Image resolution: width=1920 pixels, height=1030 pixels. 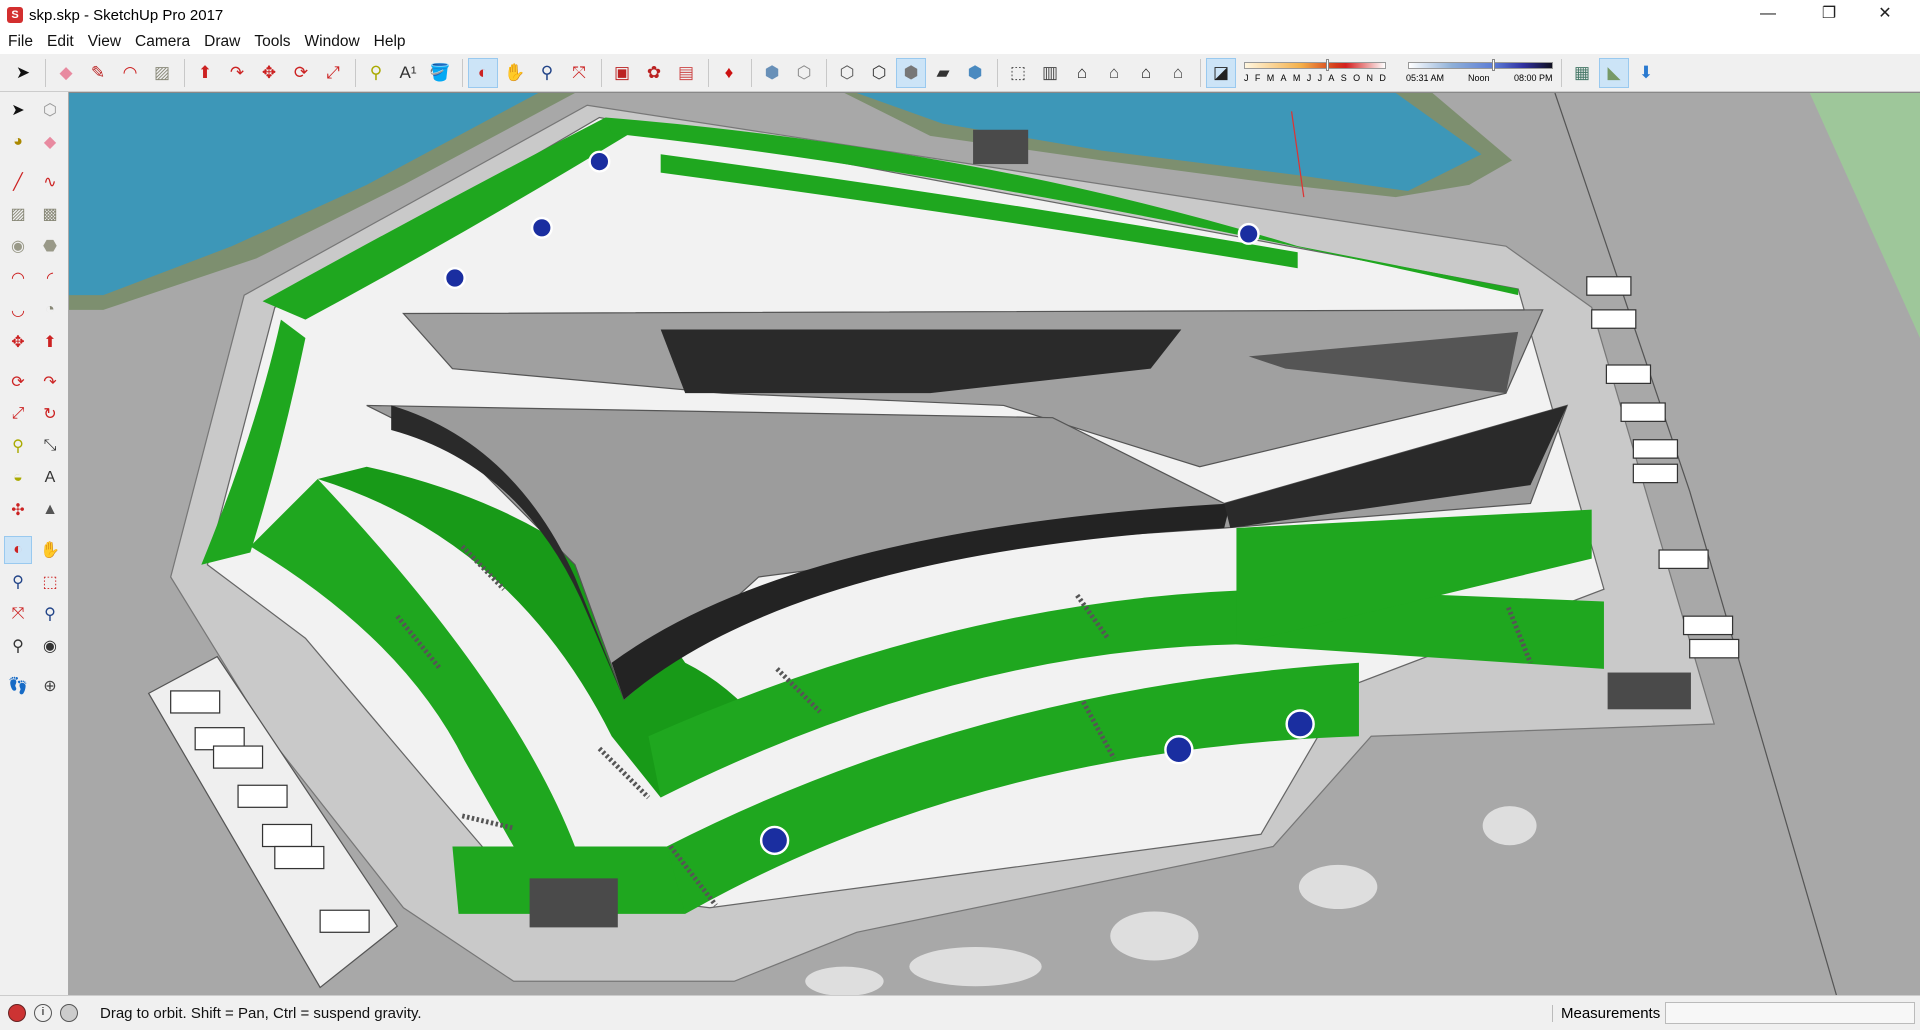 What do you see at coordinates (50, 478) in the screenshot?
I see `text-tool-button: A` at bounding box center [50, 478].